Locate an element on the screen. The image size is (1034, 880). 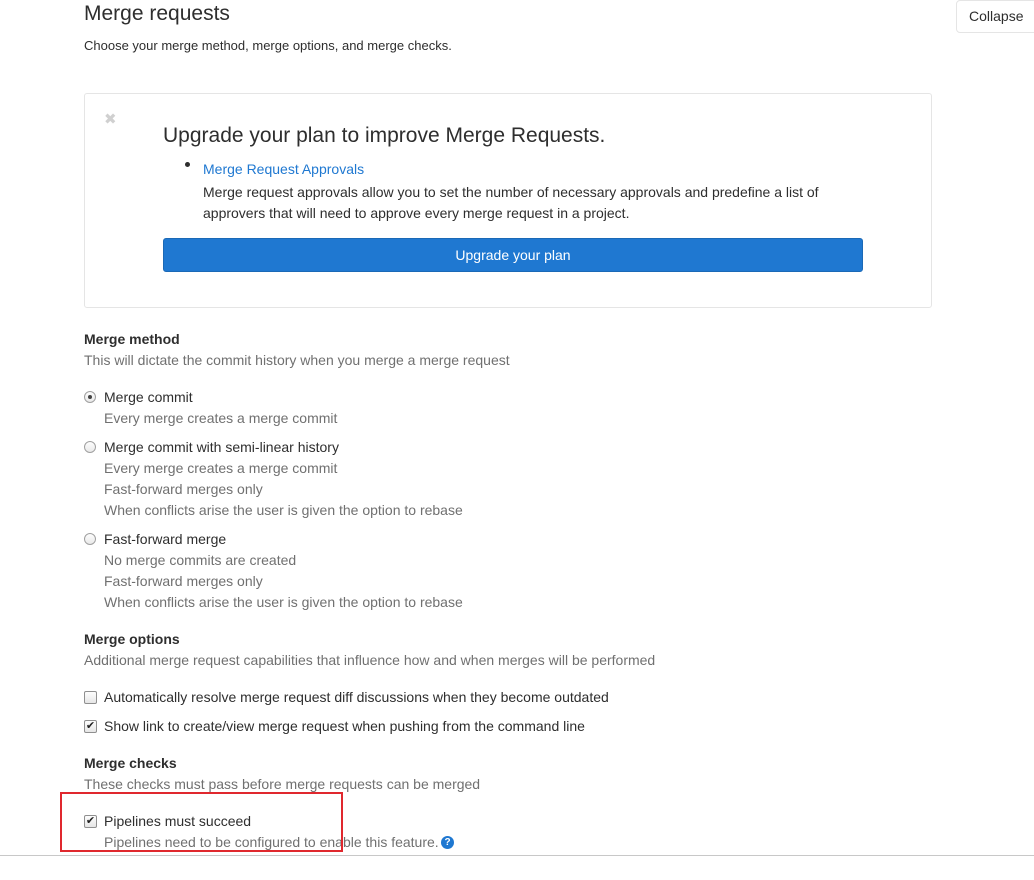
help-icon: ? is located at coordinates (447, 842).